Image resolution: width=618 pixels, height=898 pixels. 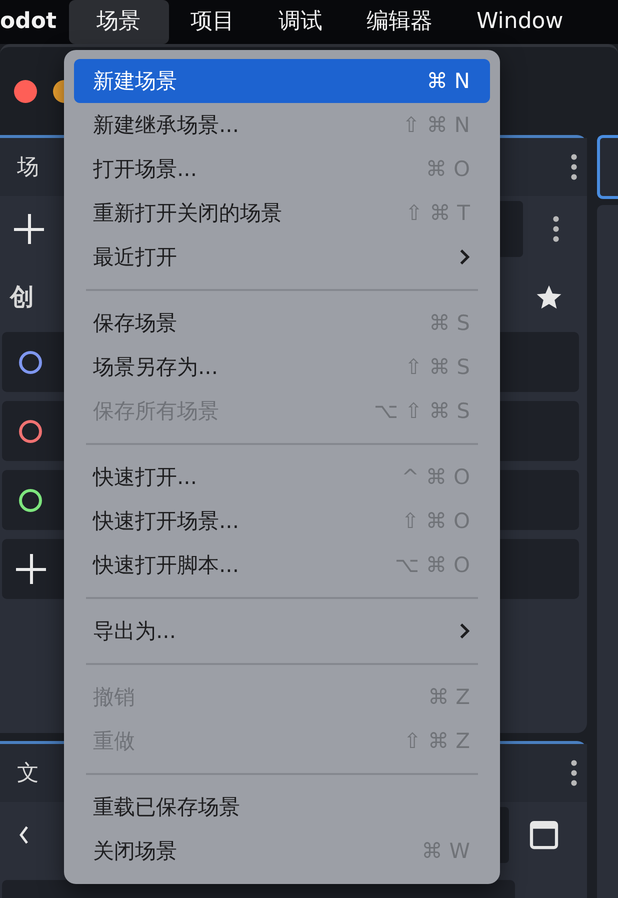 I want to click on shortcut-text: ⌘ N, so click(x=448, y=81).